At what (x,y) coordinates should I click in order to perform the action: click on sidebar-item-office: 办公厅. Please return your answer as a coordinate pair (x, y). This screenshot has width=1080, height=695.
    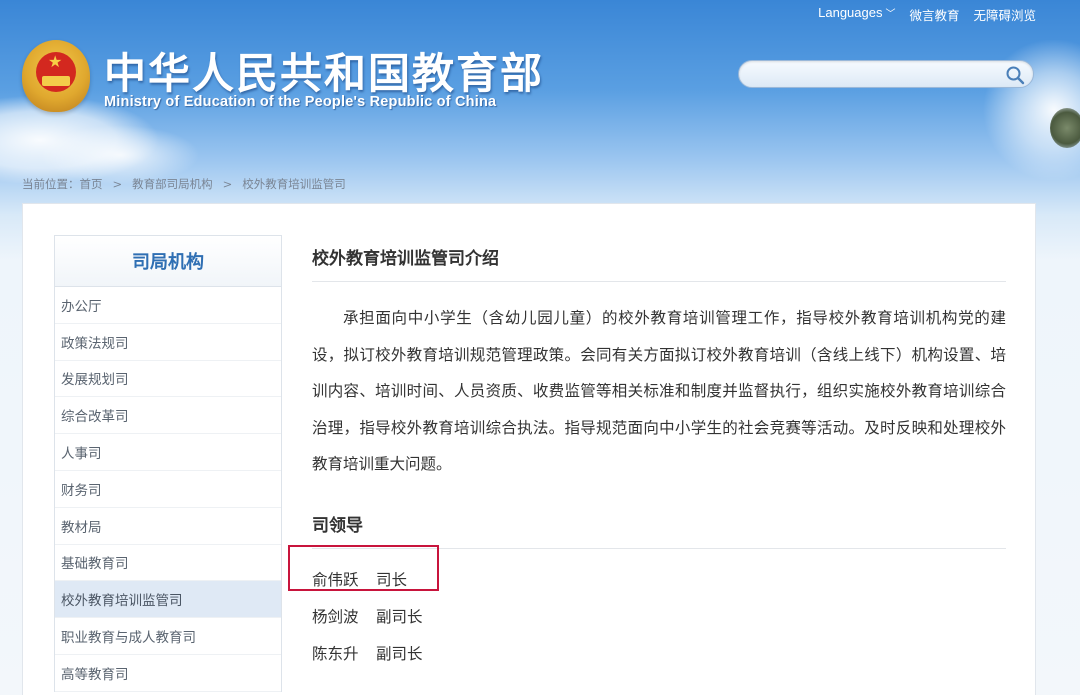
    Looking at the image, I should click on (168, 305).